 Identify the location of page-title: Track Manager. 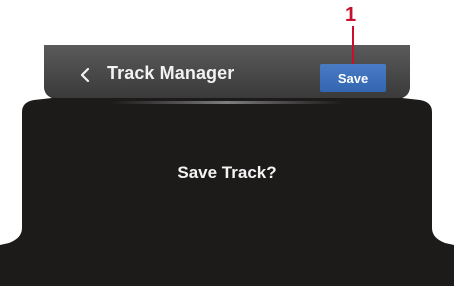
(171, 73).